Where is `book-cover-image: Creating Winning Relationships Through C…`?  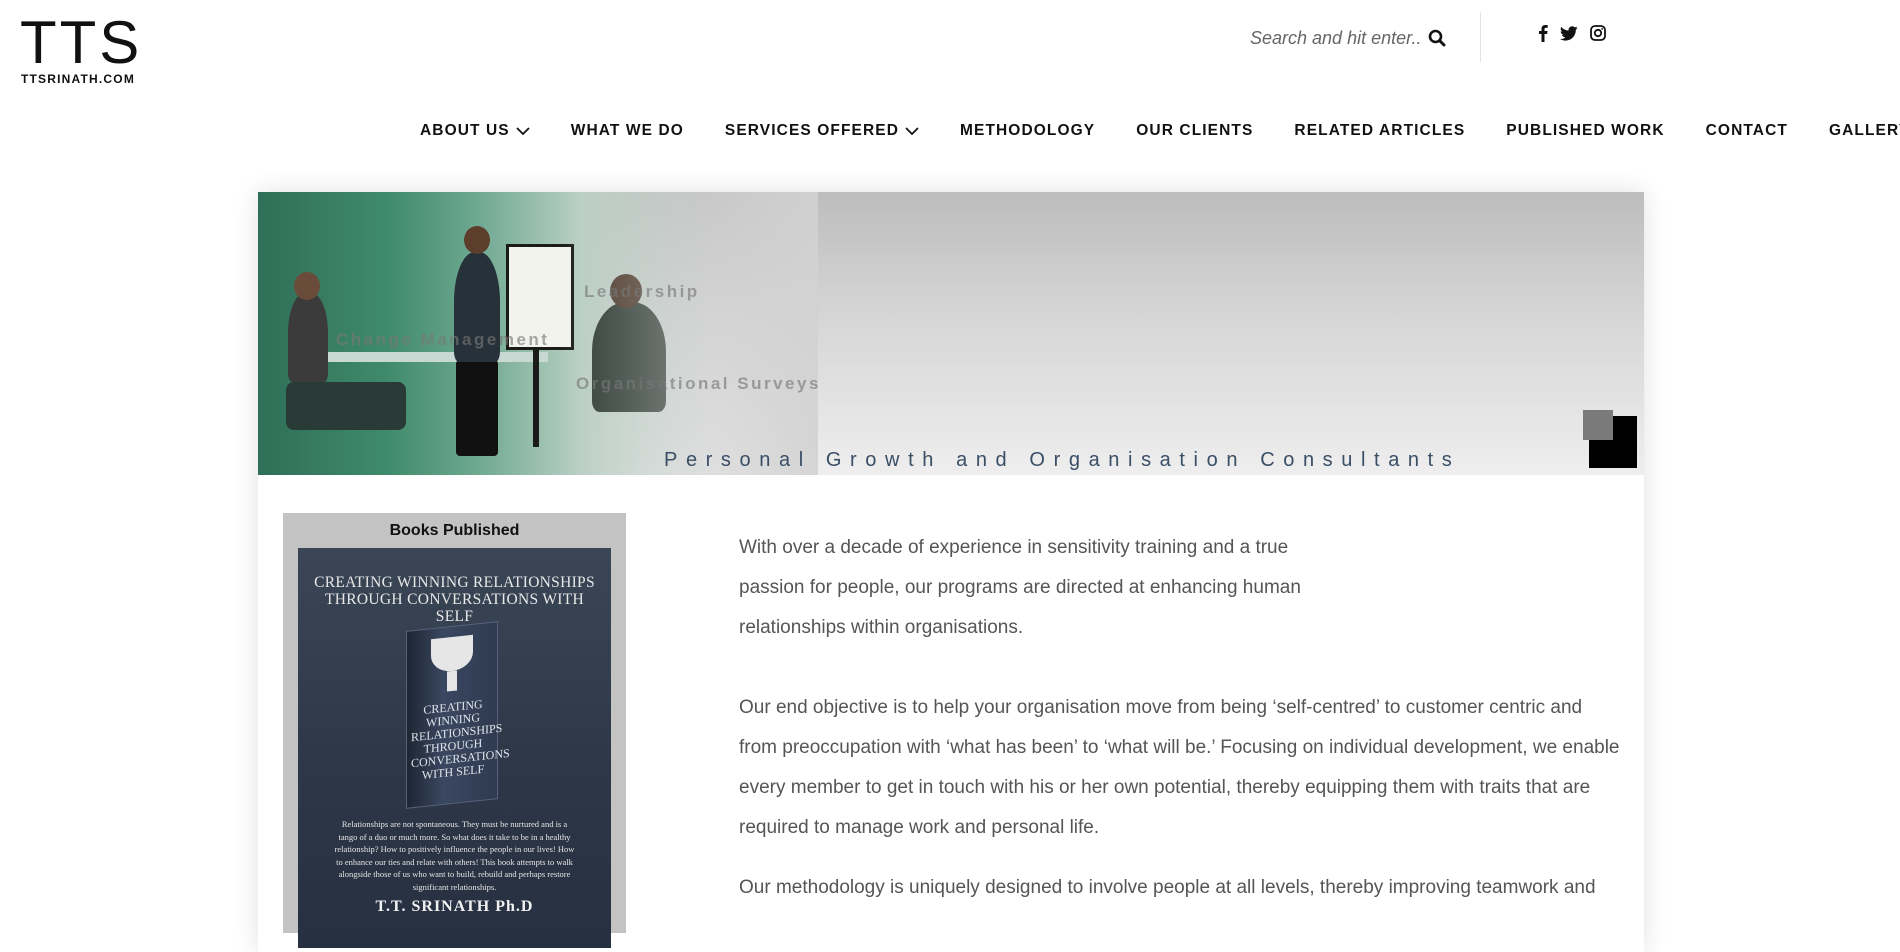
book-cover-image: Creating Winning Relationships Through C… is located at coordinates (454, 748).